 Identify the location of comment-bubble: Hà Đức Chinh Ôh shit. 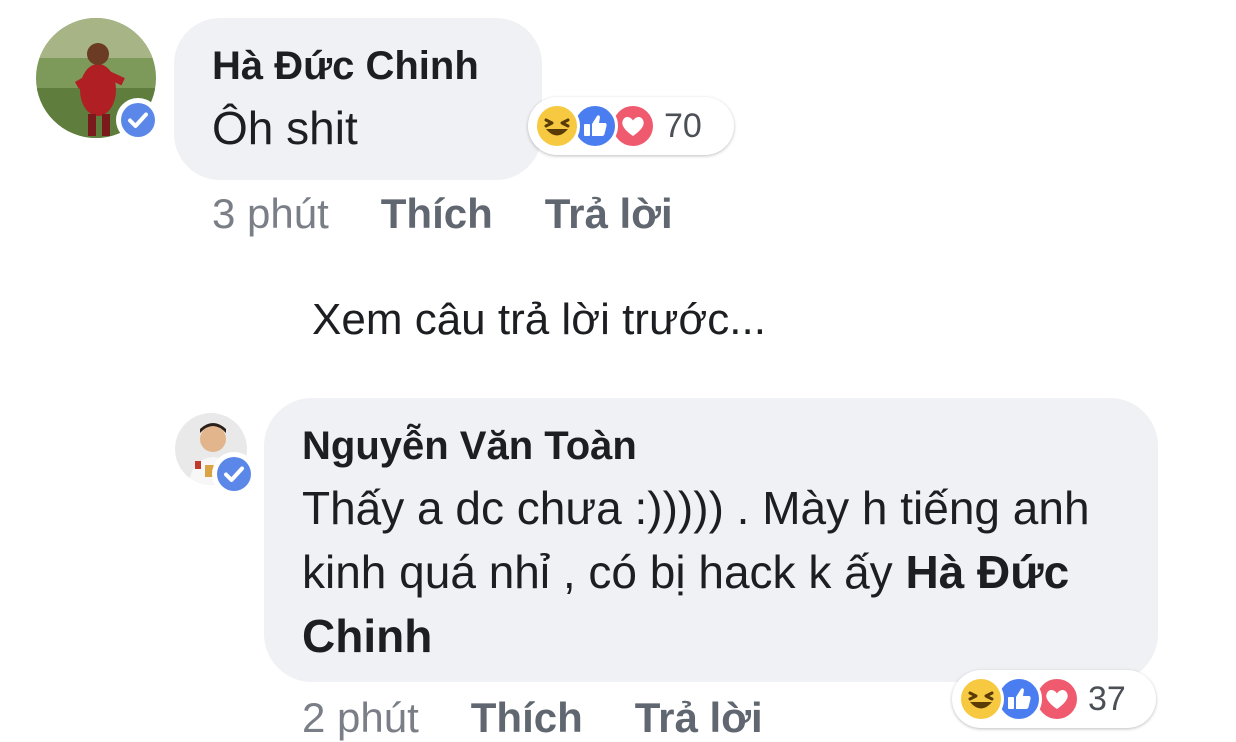
(358, 99).